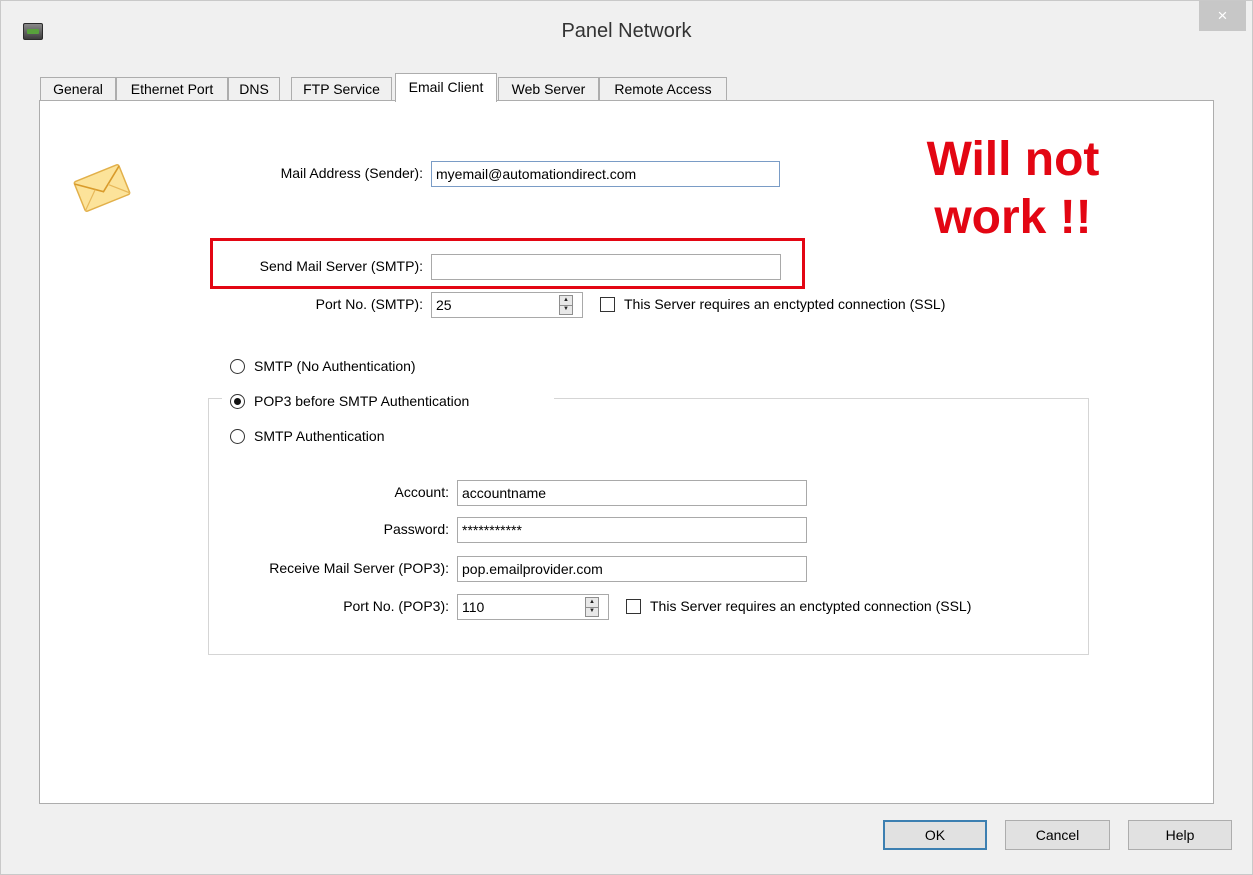  I want to click on tab-remote-access: Remote Access, so click(663, 89).